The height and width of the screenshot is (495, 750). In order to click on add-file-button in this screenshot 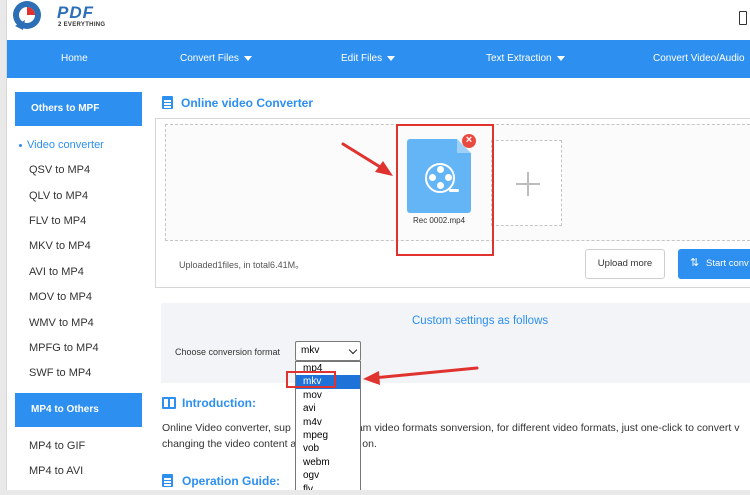, I will do `click(526, 183)`.